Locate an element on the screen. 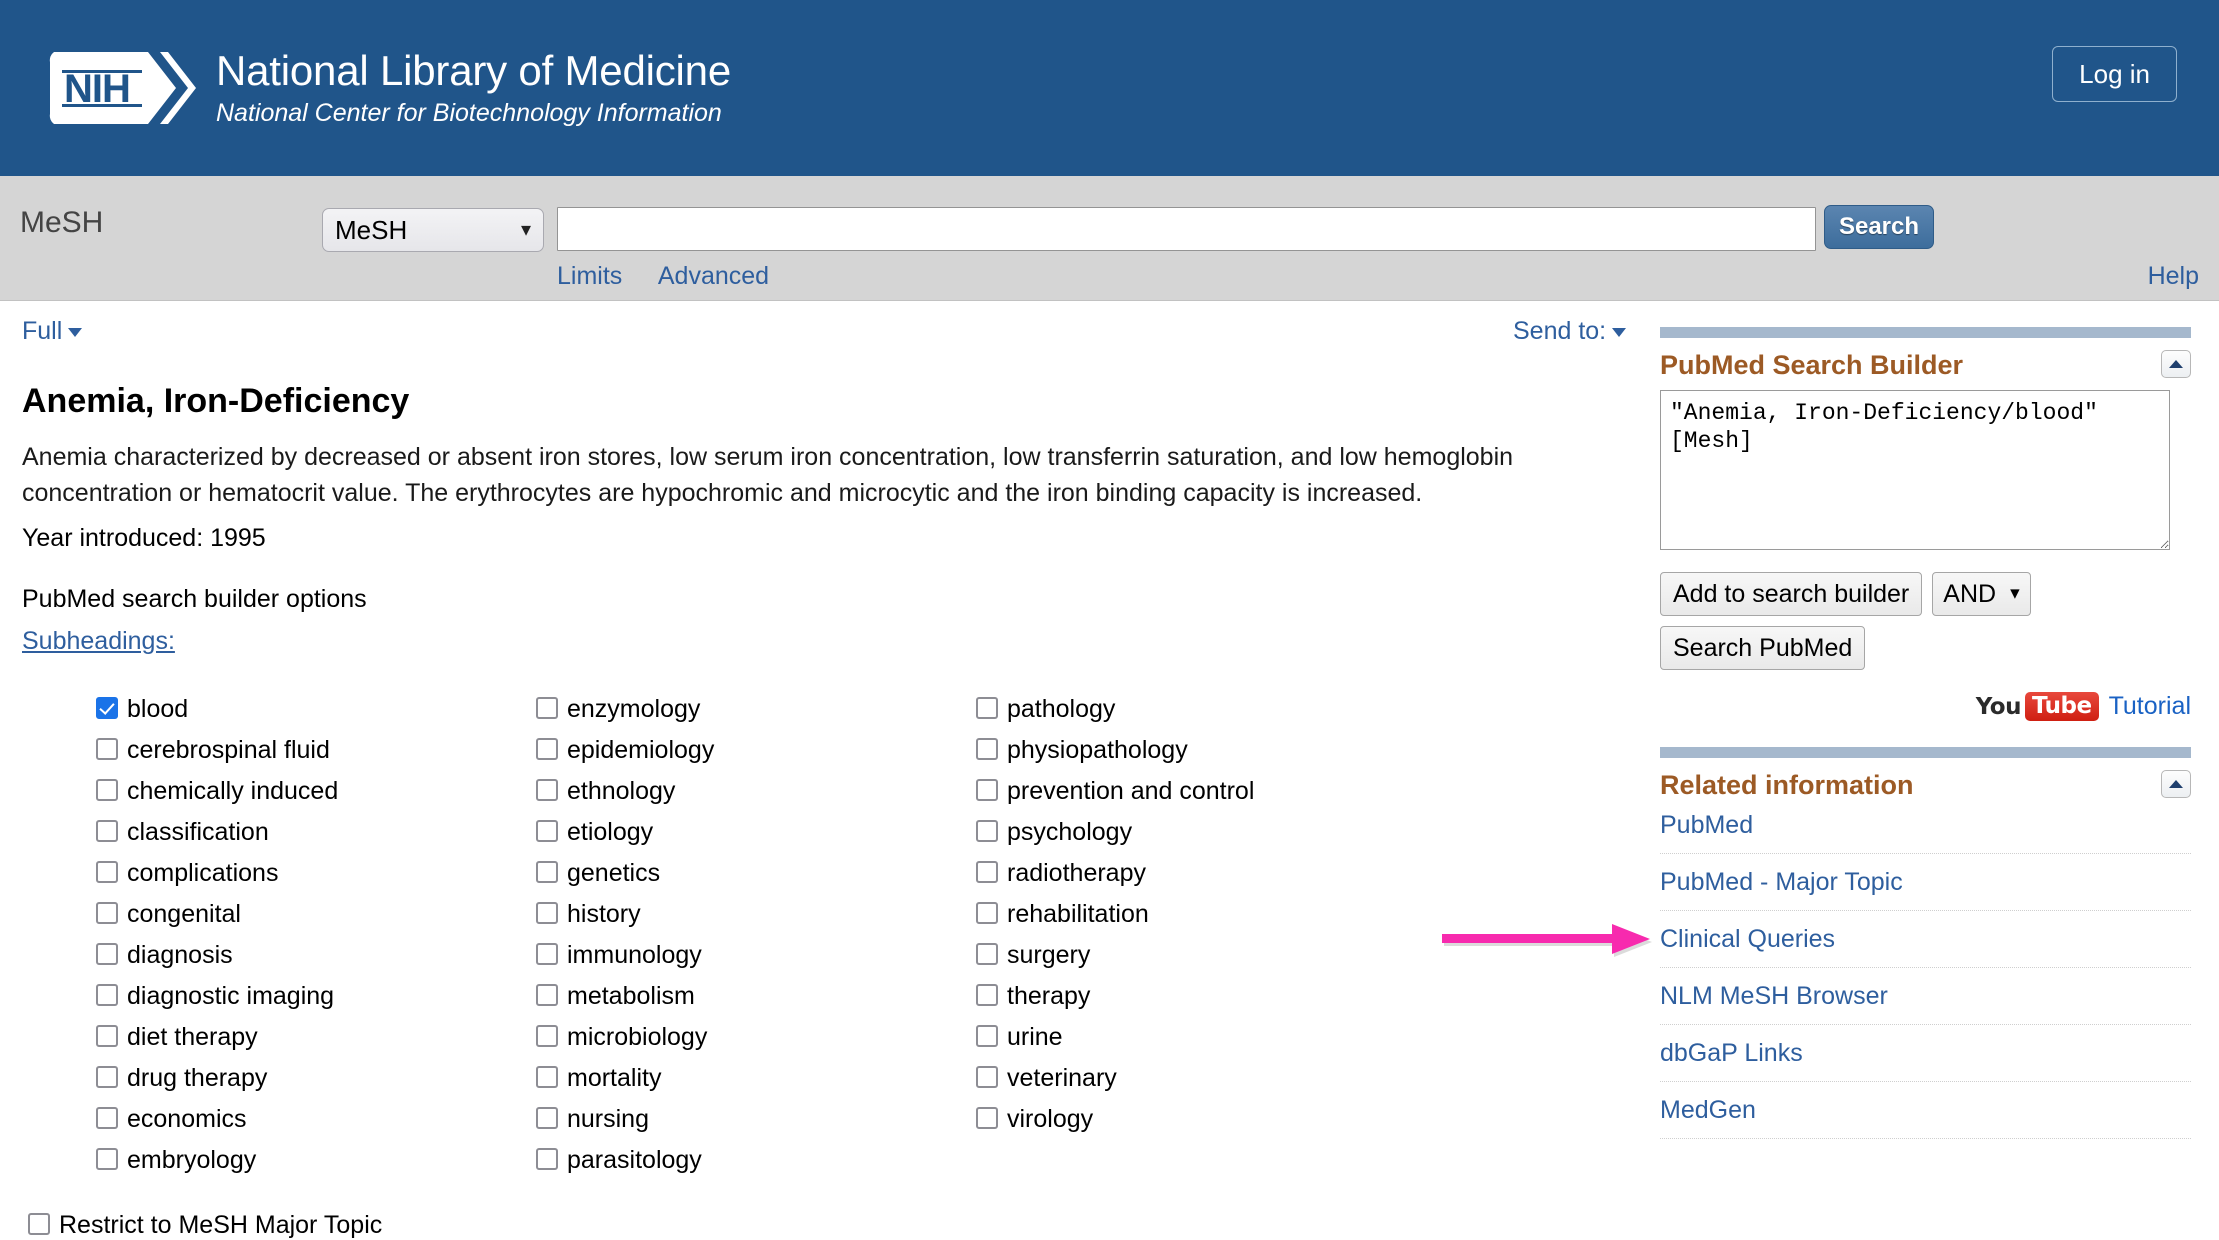 The image size is (2219, 1240). search-button: Search is located at coordinates (1879, 227).